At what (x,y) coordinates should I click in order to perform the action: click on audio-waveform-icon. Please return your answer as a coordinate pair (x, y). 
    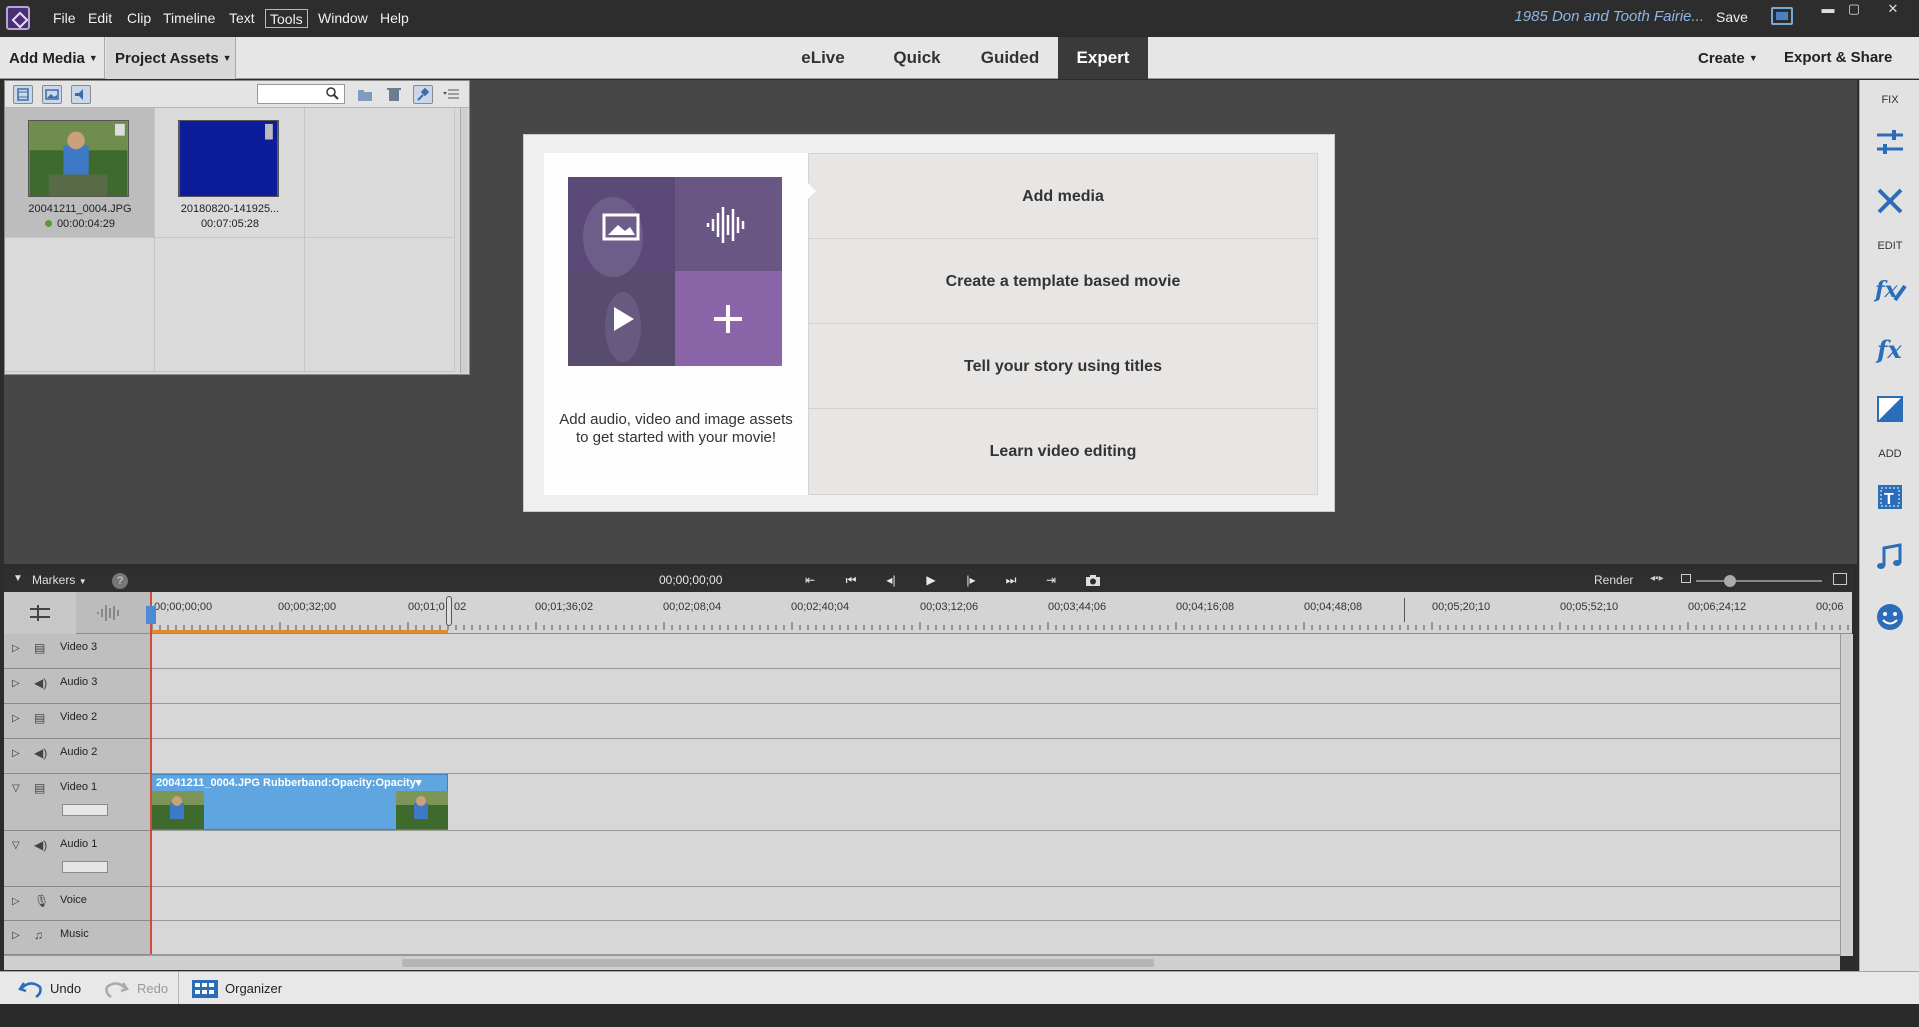
    Looking at the image, I should click on (109, 613).